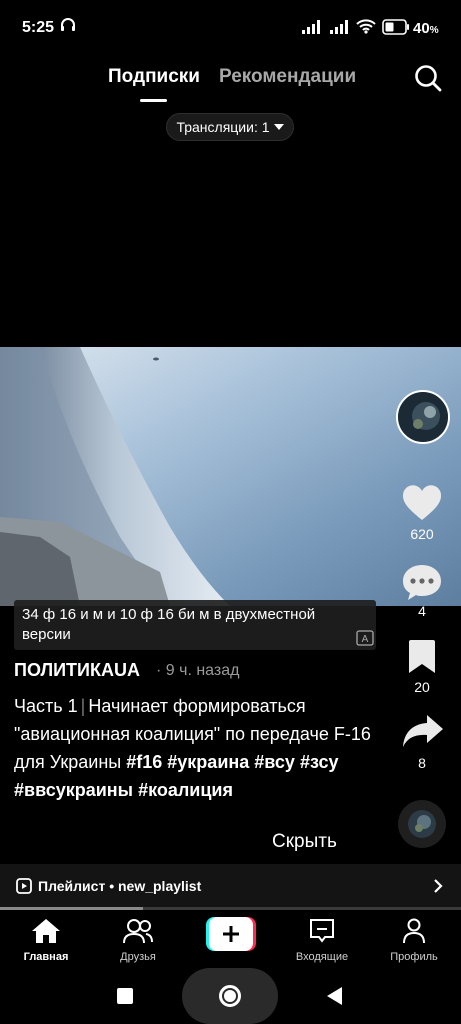 Image resolution: width=461 pixels, height=1024 pixels. I want to click on wifi-icon, so click(366, 28).